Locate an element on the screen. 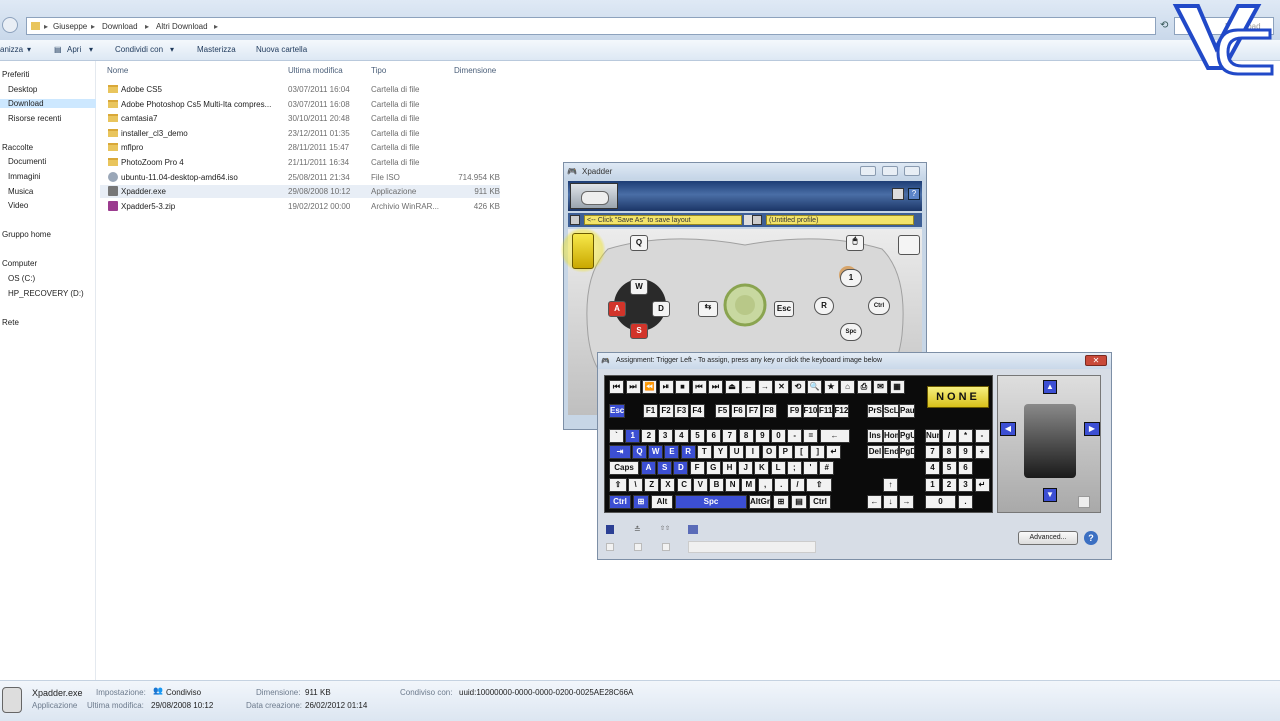 The width and height of the screenshot is (1280, 721). arrow-key: ← is located at coordinates (874, 502).